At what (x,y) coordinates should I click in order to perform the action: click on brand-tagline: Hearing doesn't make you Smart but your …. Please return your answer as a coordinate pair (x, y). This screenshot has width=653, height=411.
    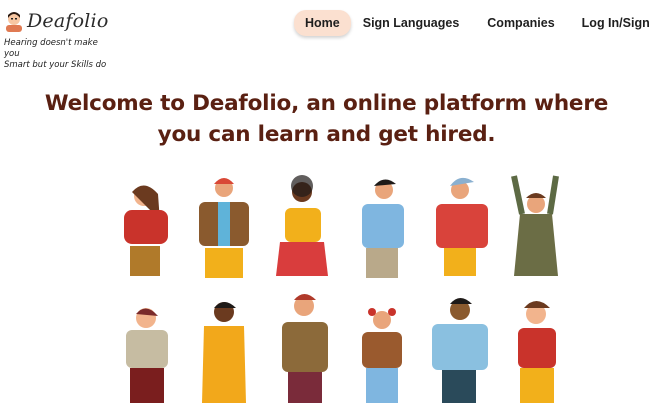
    Looking at the image, I should click on (55, 54).